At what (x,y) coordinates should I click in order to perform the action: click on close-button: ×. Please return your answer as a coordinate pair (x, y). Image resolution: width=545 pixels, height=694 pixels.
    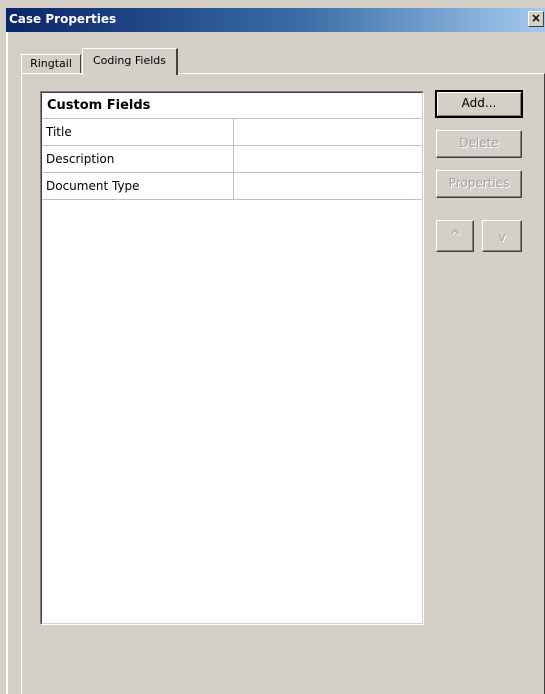
    Looking at the image, I should click on (536, 19).